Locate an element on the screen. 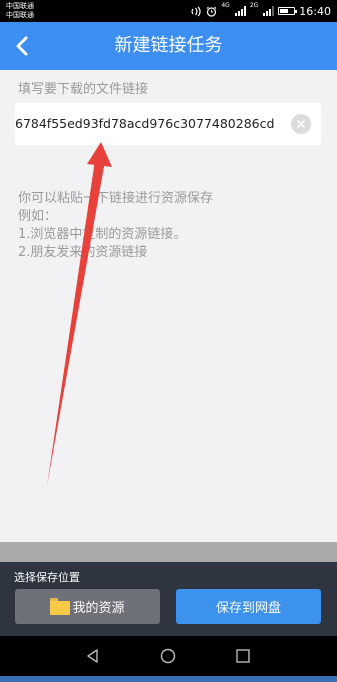 The height and width of the screenshot is (682, 337). hint-line-4: 2.朋友发来的资源链接 is located at coordinates (83, 252).